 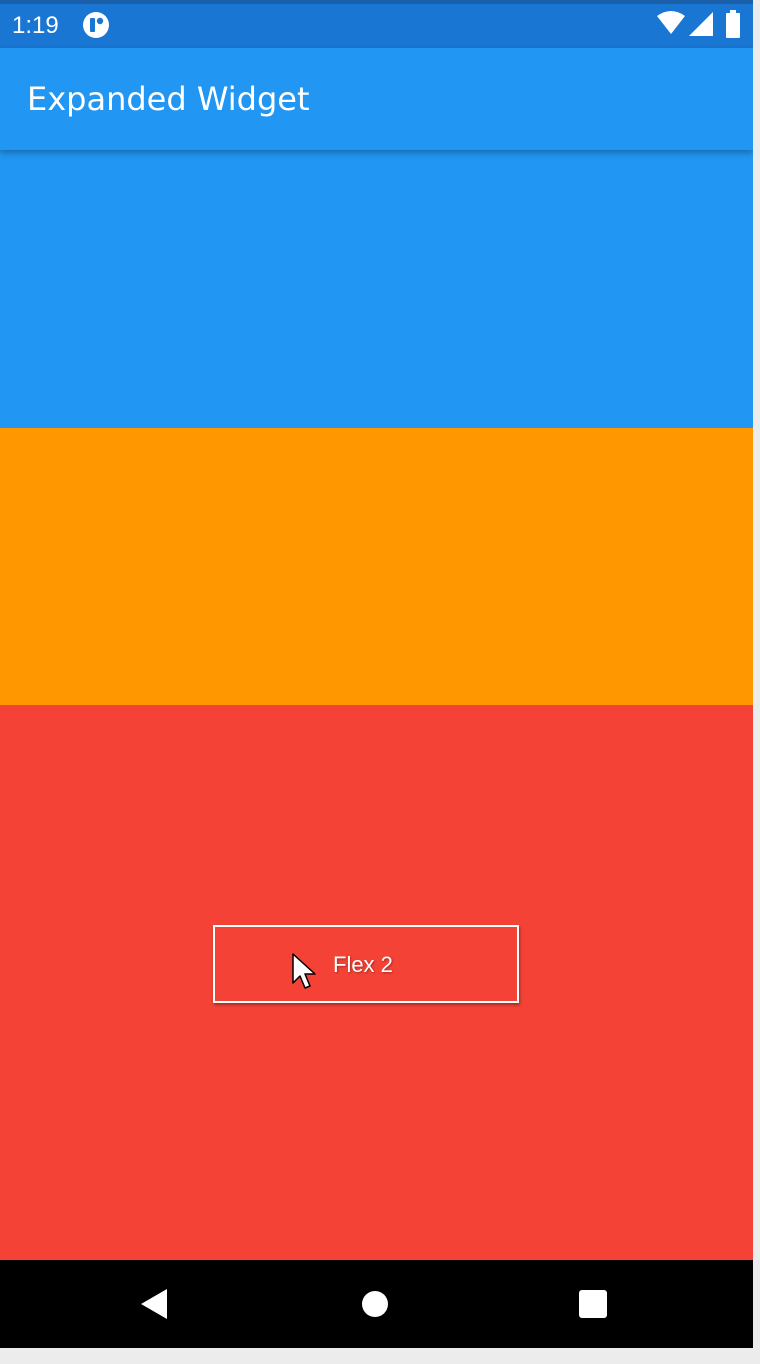 I want to click on battery-icon, so click(x=733, y=24).